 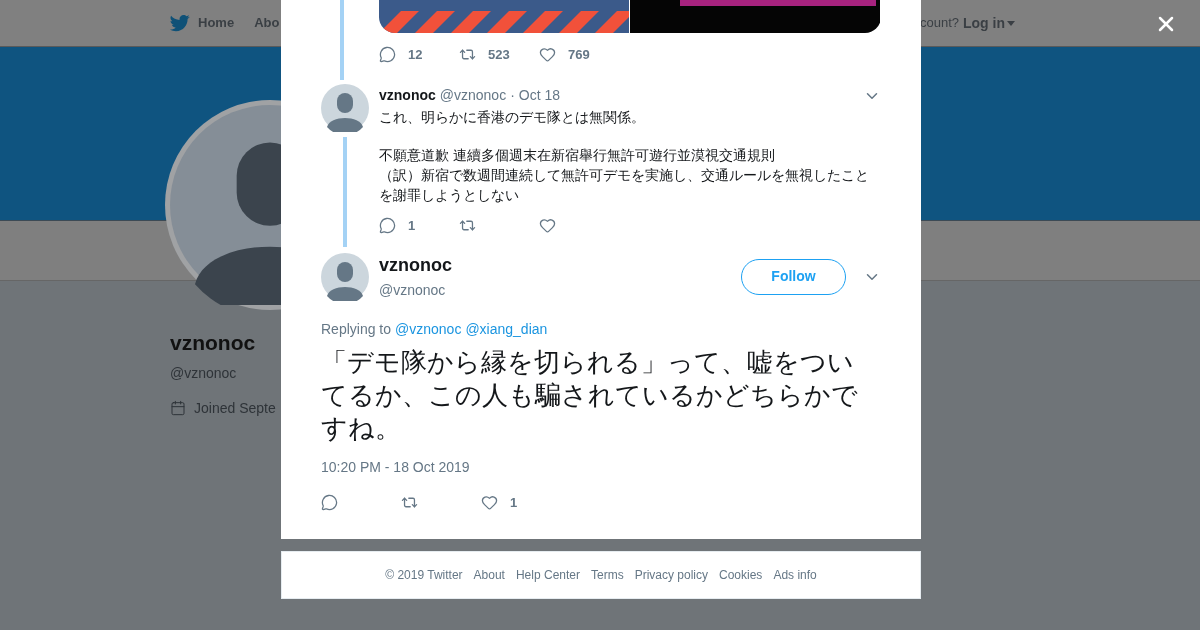 I want to click on mention-link: @xiang_dian, so click(x=506, y=329).